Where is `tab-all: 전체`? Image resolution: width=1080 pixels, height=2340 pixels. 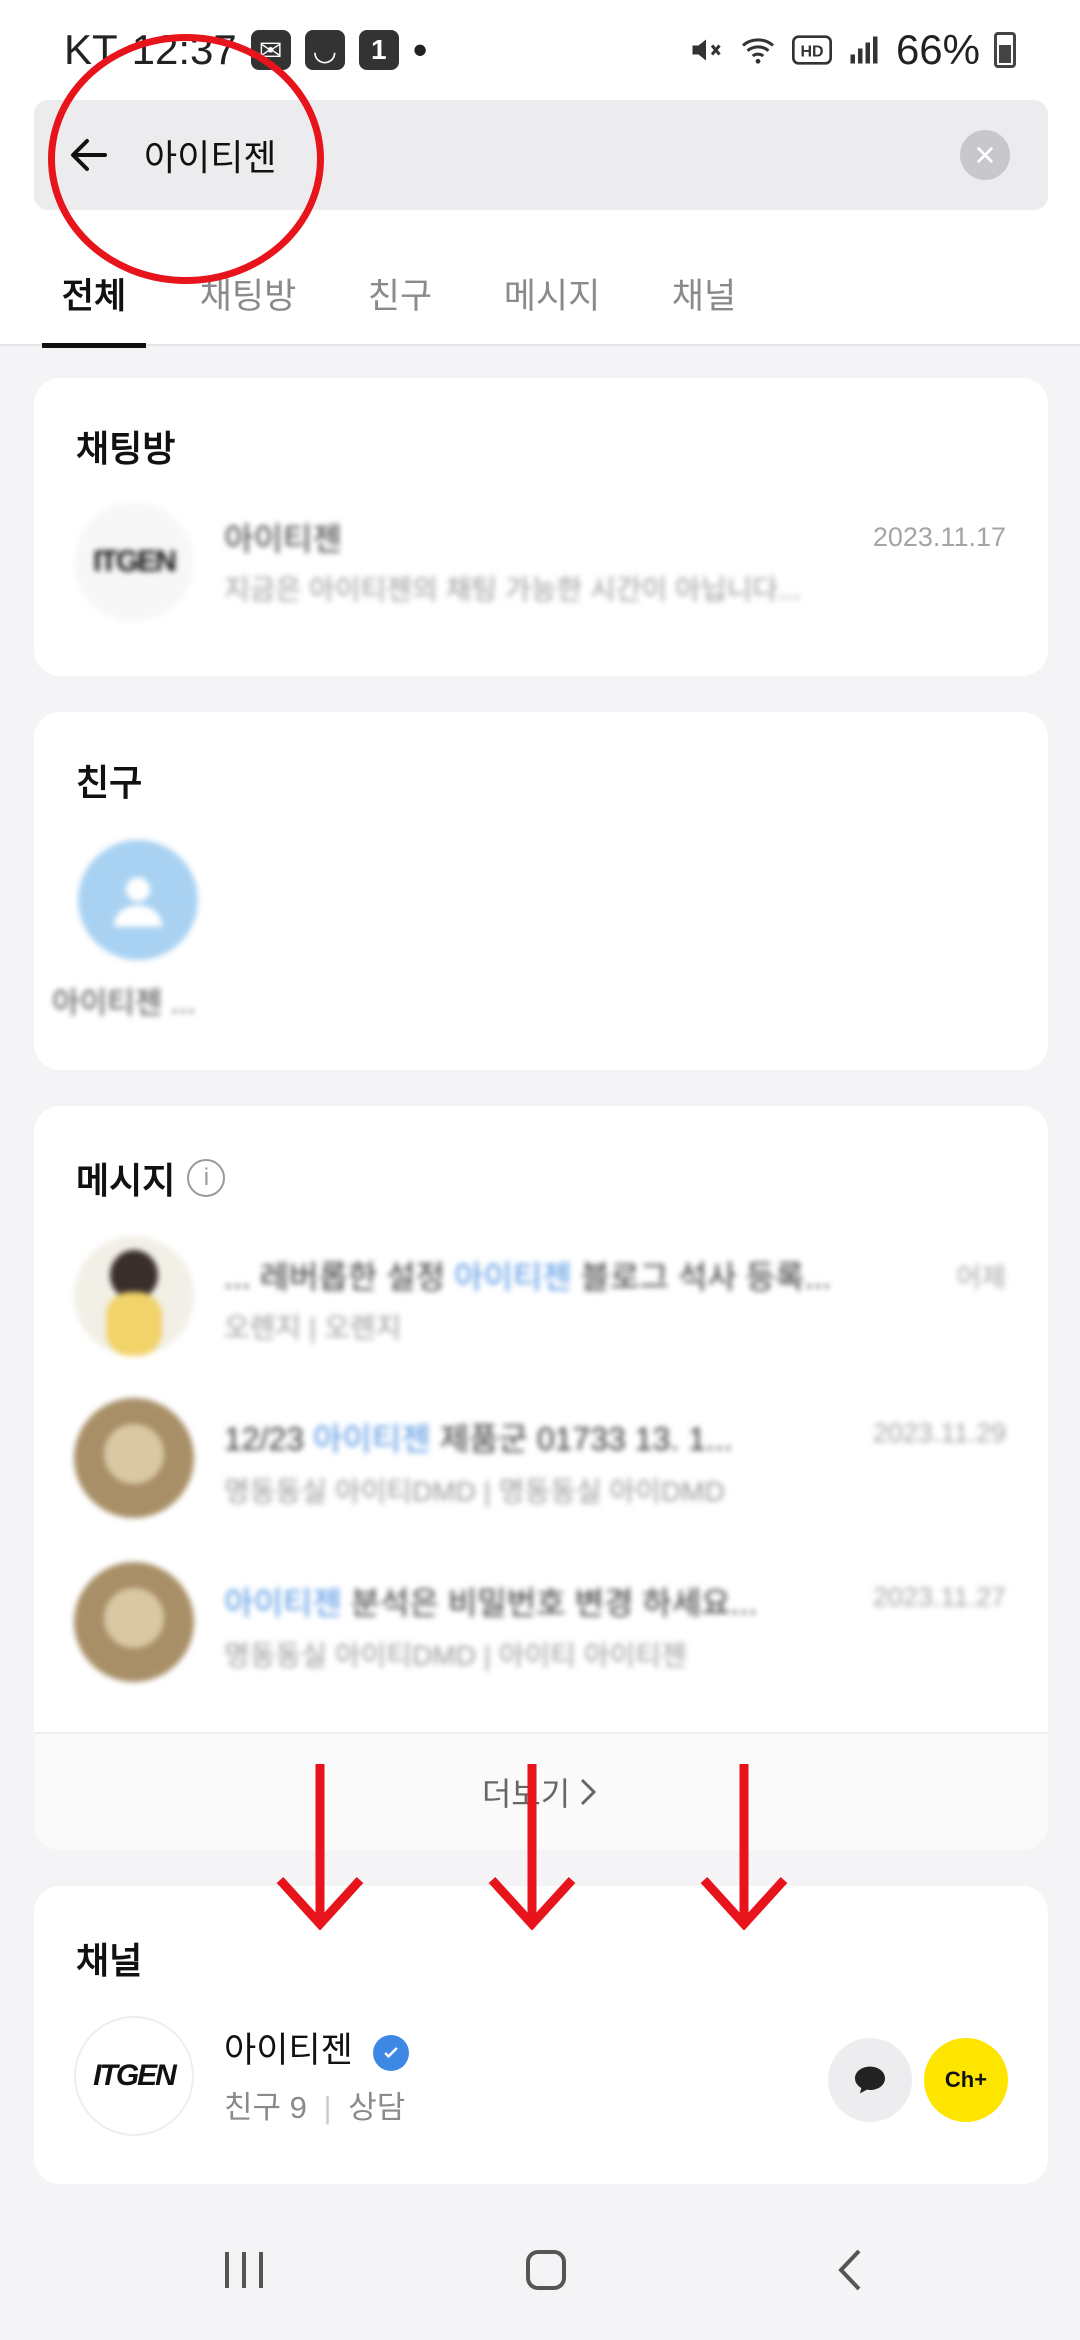
tab-all: 전체 is located at coordinates (94, 294).